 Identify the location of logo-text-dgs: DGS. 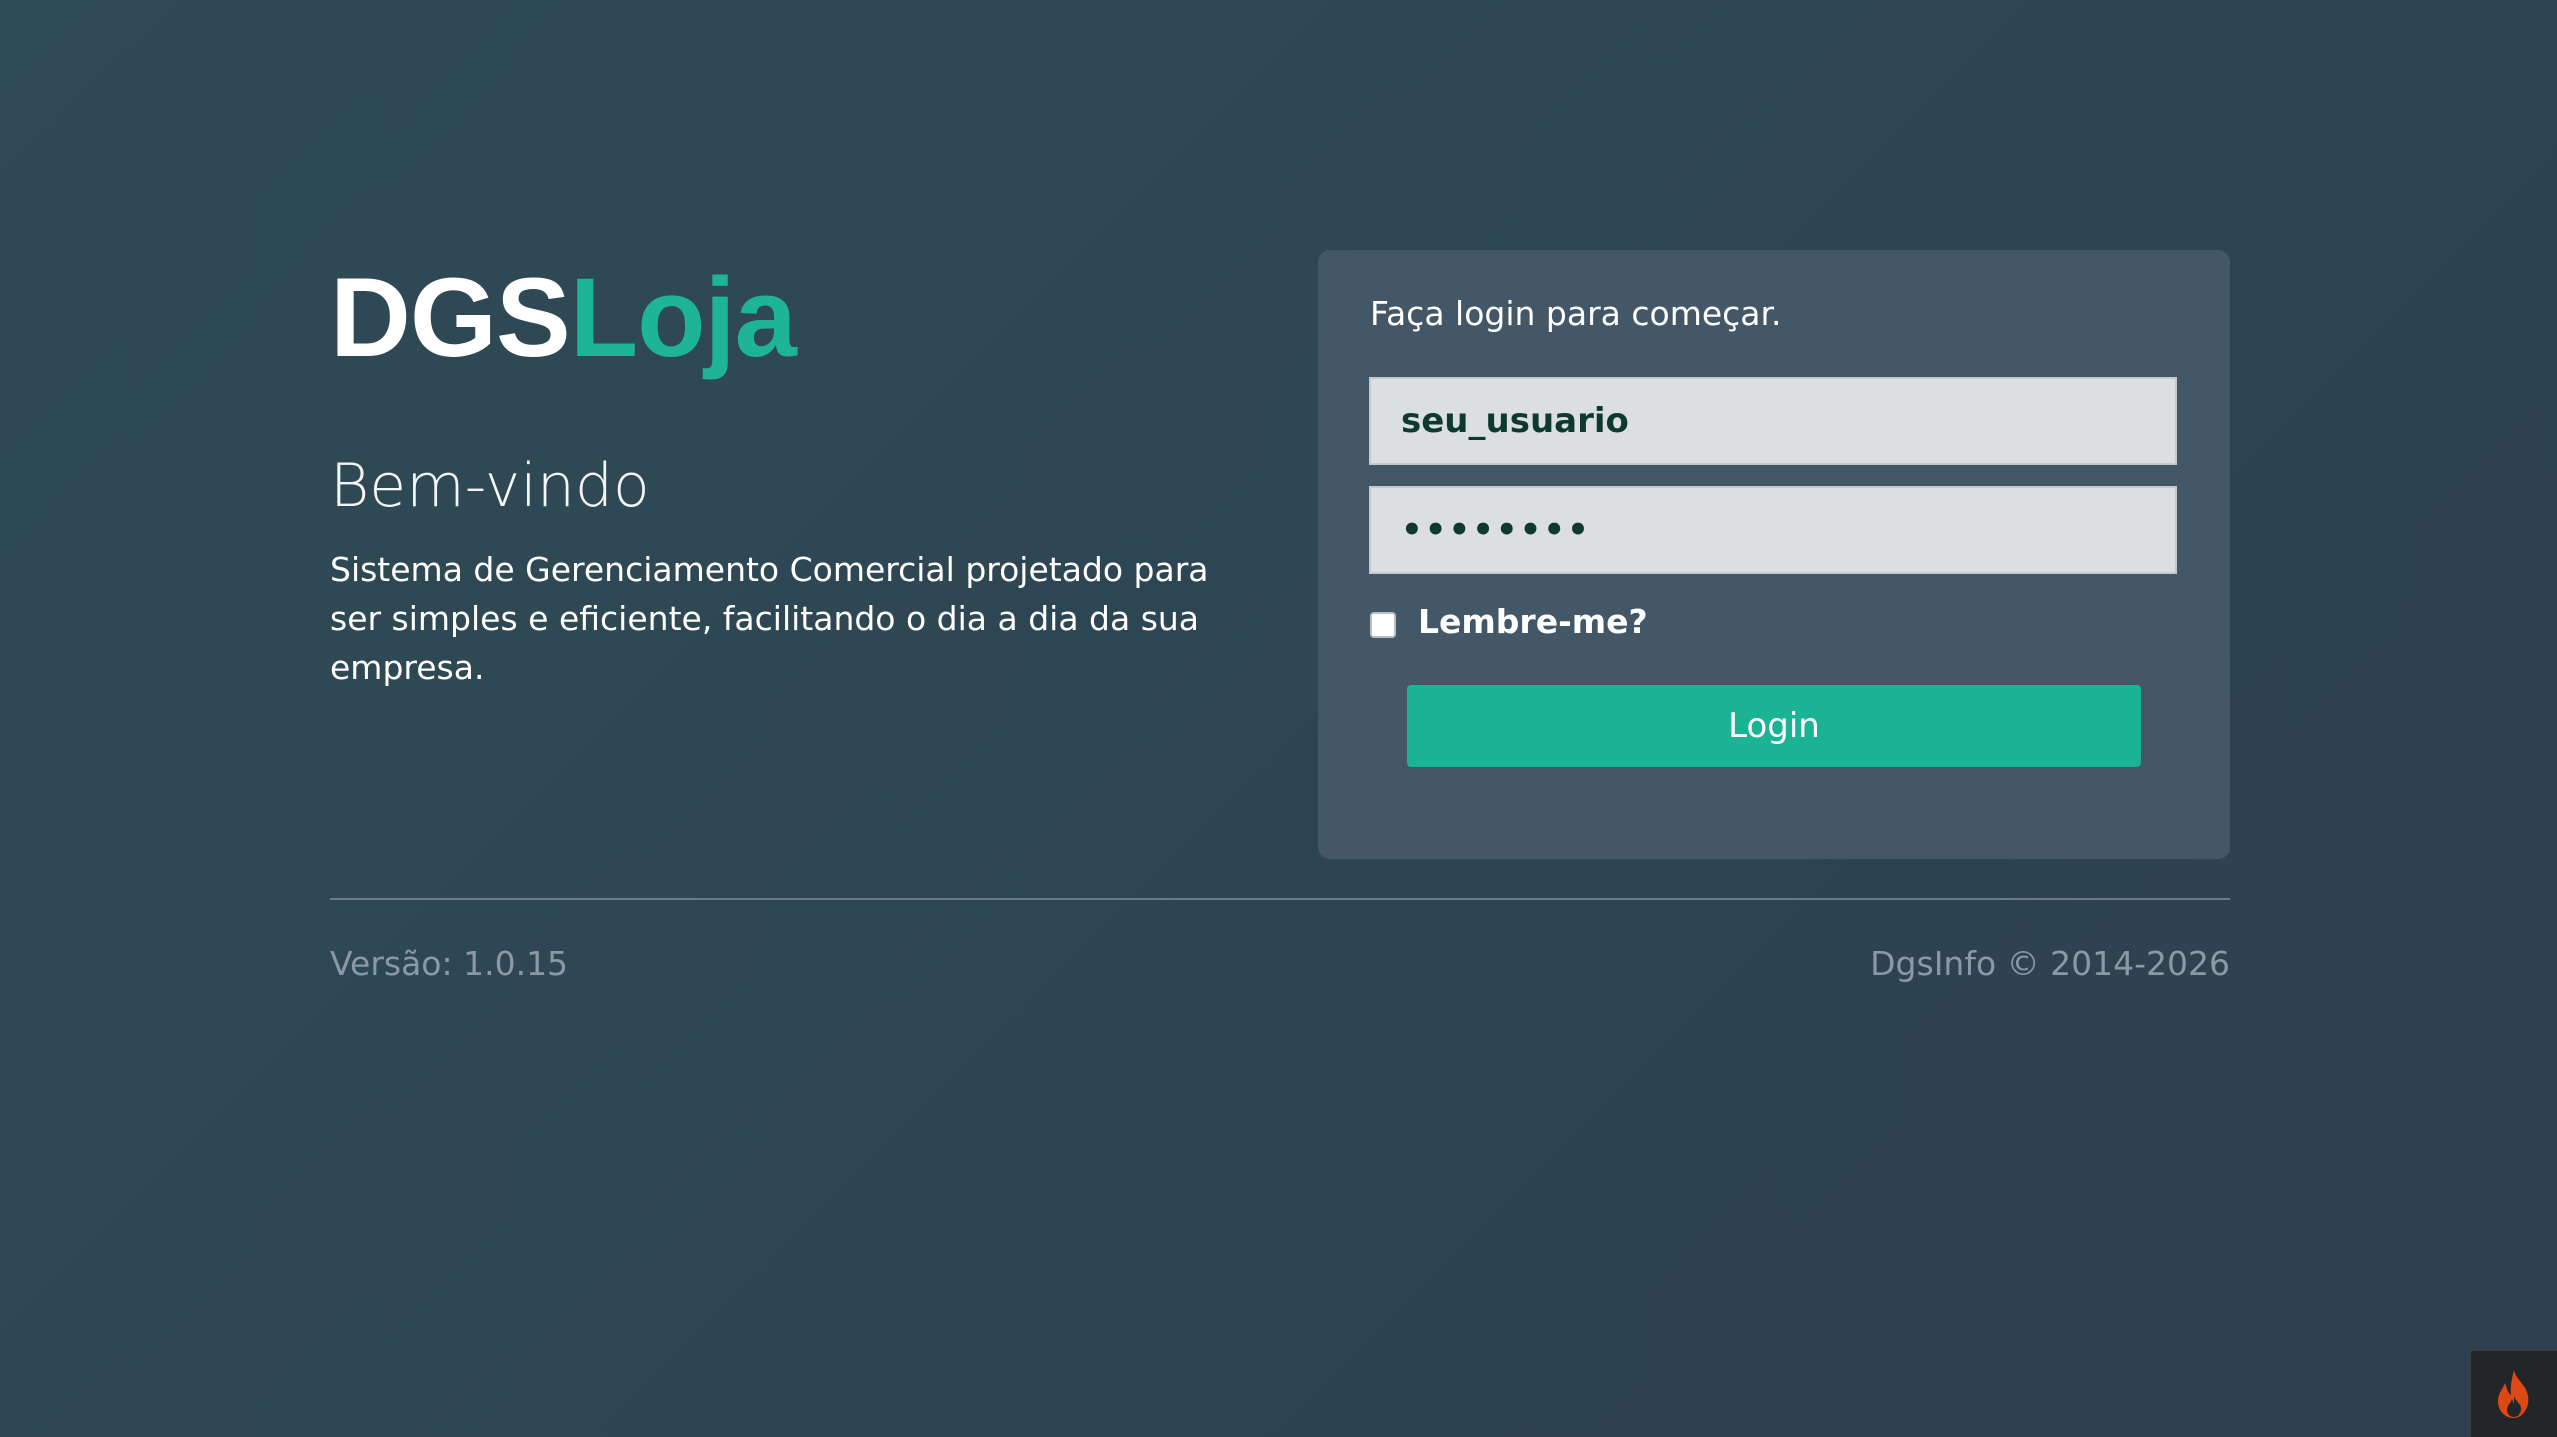
(450, 317).